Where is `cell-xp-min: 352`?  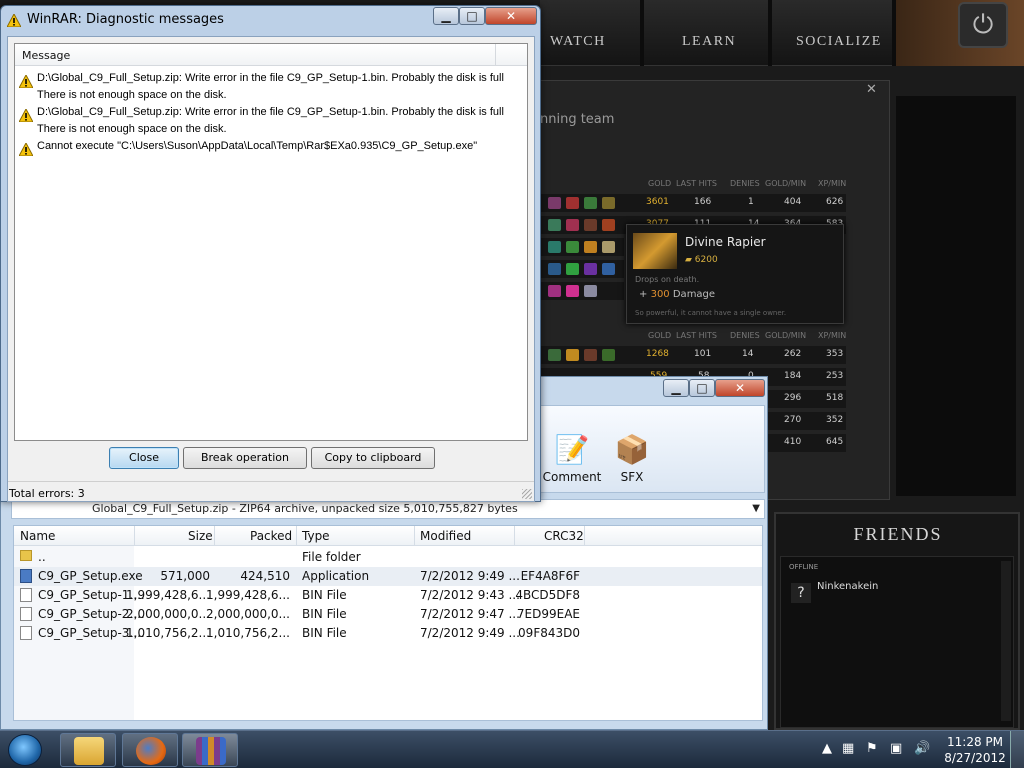 cell-xp-min: 352 is located at coordinates (835, 420).